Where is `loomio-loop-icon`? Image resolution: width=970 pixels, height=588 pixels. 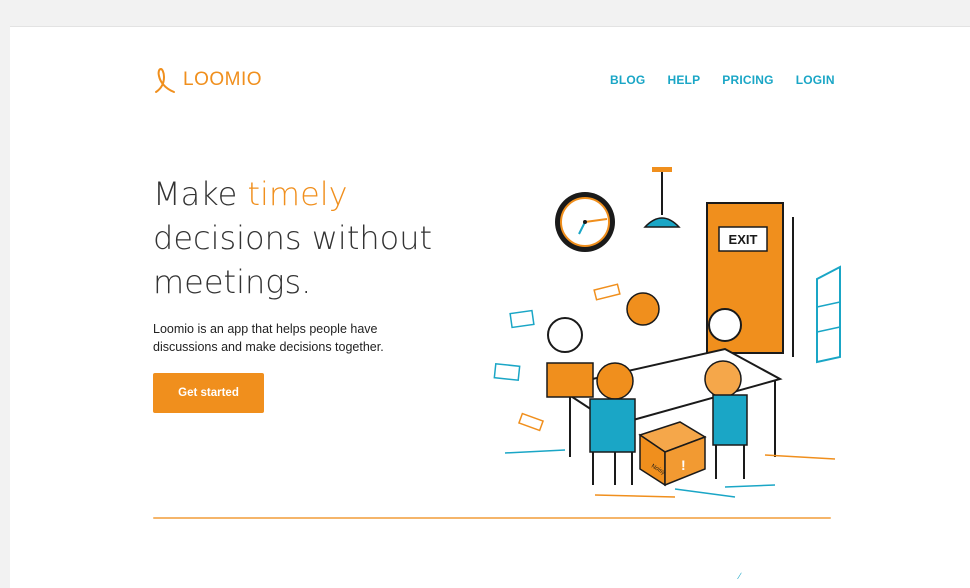
loomio-loop-icon is located at coordinates (165, 80).